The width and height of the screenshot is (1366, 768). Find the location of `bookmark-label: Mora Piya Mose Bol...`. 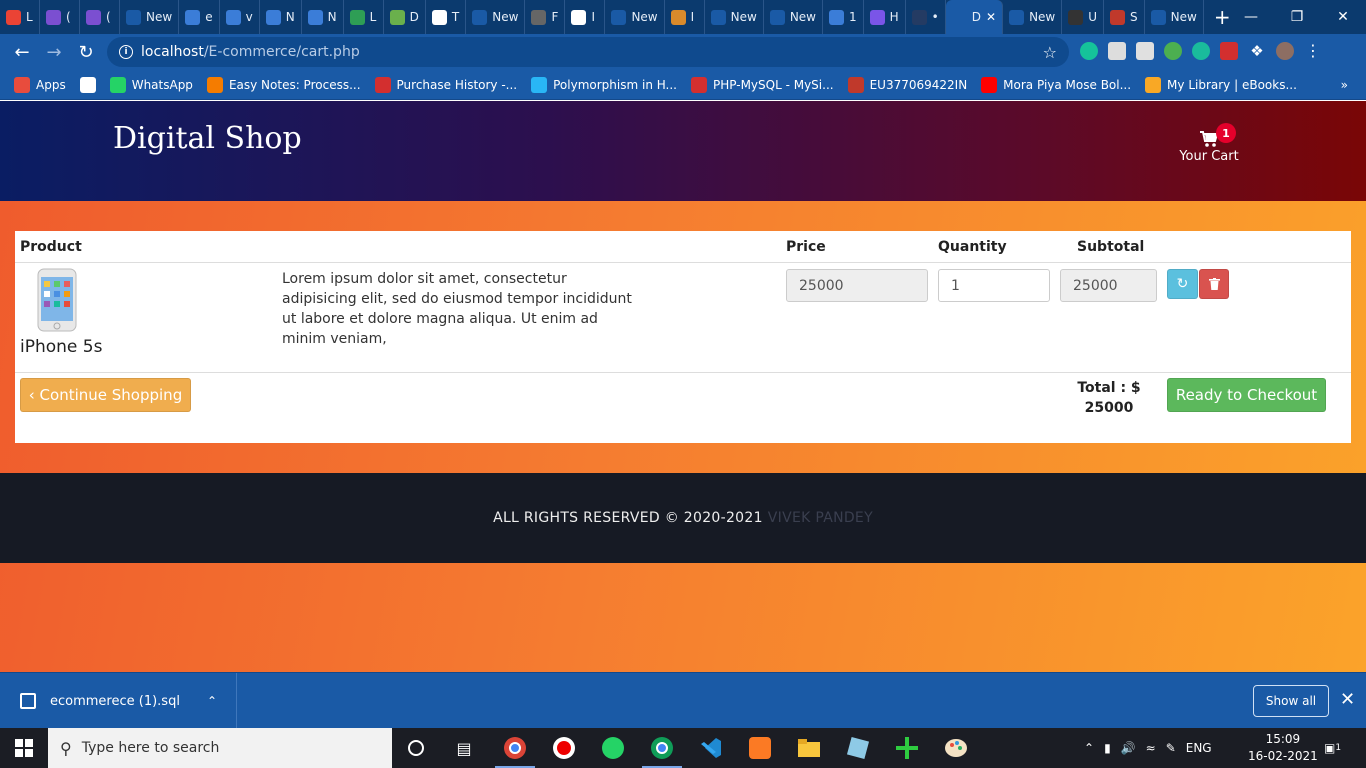

bookmark-label: Mora Piya Mose Bol... is located at coordinates (1067, 84).